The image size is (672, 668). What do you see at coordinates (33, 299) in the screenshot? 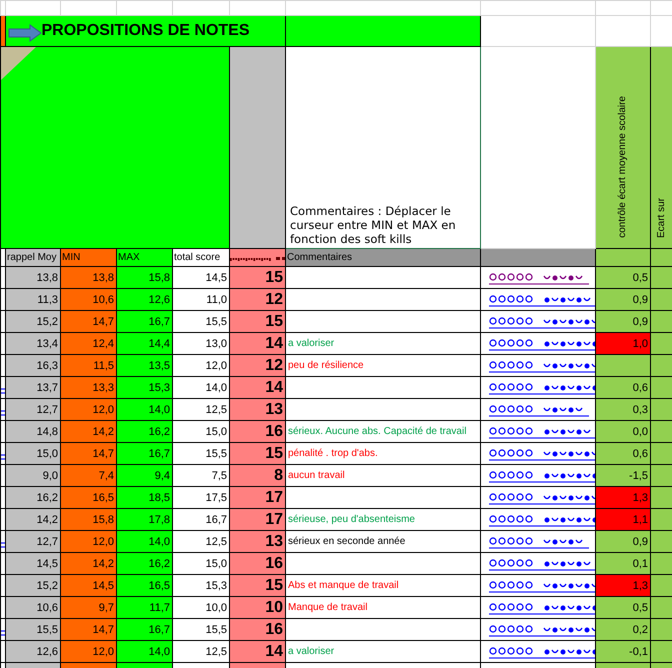
I see `table-cell: 11,3` at bounding box center [33, 299].